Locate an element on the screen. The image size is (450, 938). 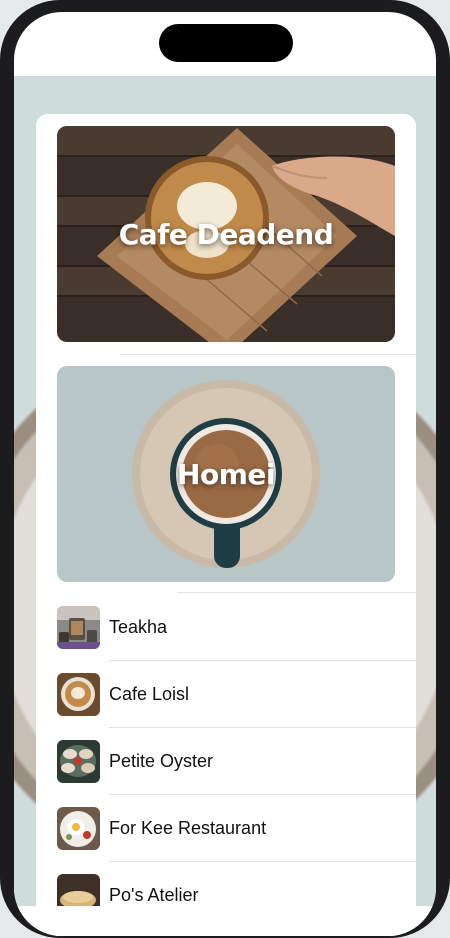
list-item-petite-oyster: Petite Oyster is located at coordinates (226, 761).